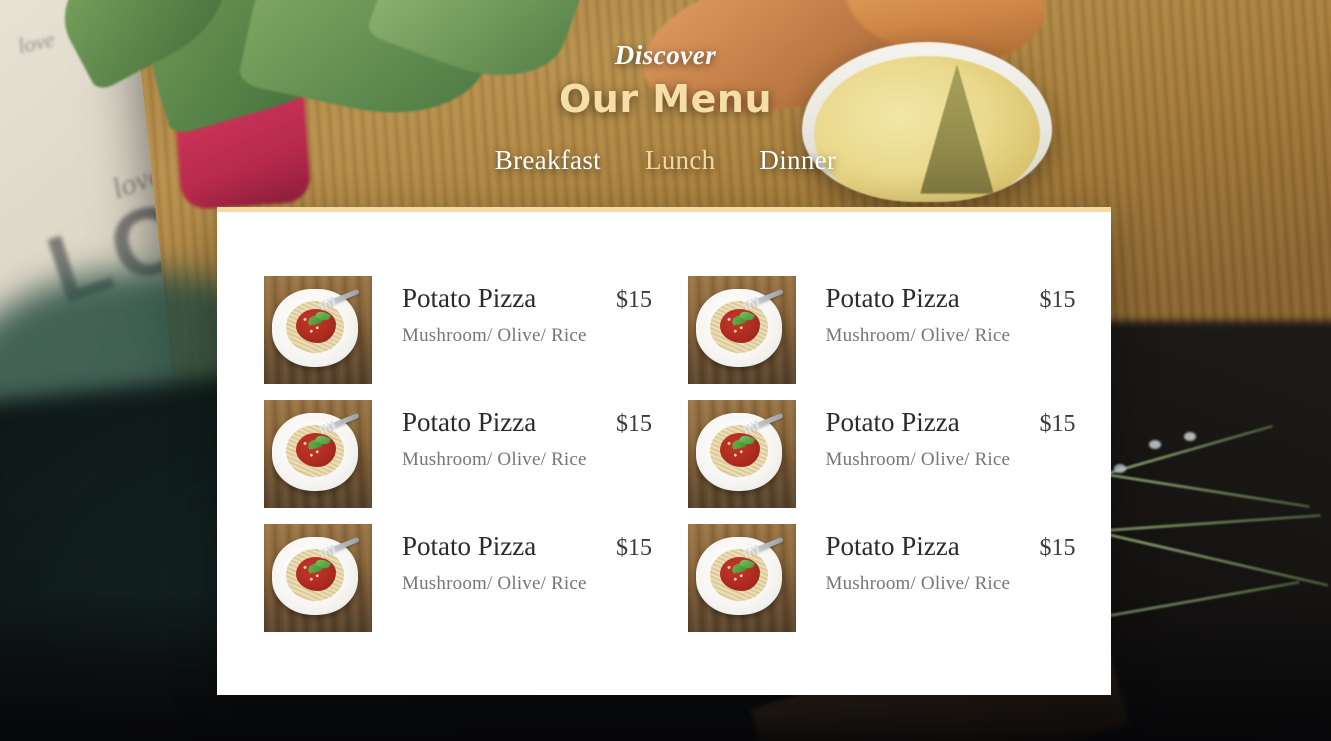  What do you see at coordinates (548, 160) in the screenshot?
I see `tab-breakfast: Breakfast` at bounding box center [548, 160].